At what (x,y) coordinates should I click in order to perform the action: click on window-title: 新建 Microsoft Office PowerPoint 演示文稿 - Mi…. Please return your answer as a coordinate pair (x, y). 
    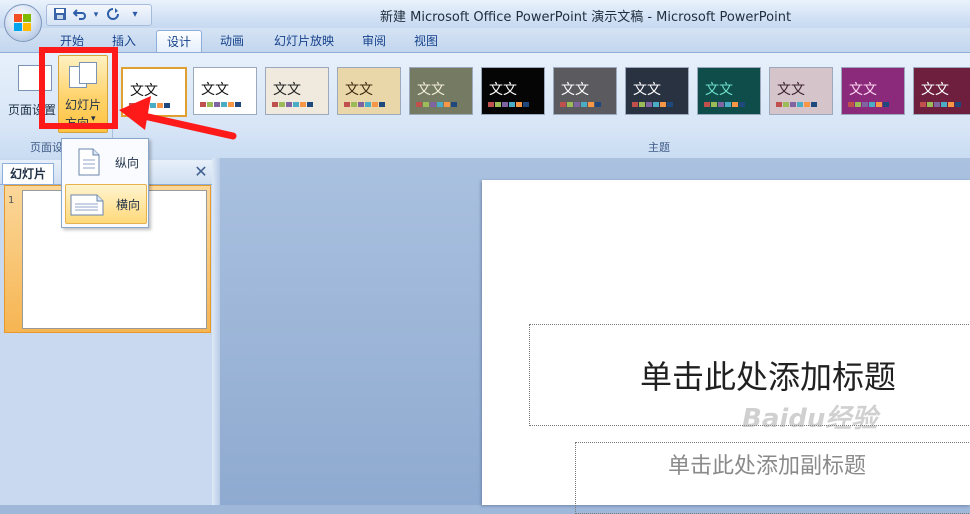
    Looking at the image, I should click on (586, 17).